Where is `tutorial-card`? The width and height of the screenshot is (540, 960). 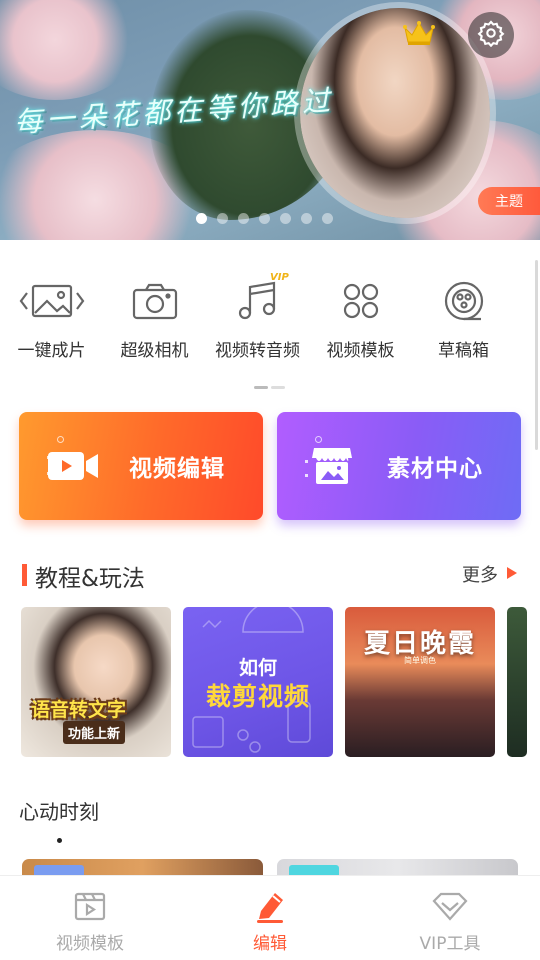
tutorial-card is located at coordinates (517, 682).